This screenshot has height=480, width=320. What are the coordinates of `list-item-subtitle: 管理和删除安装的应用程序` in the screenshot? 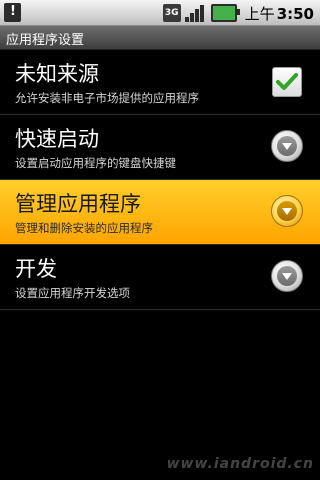 It's located at (84, 228).